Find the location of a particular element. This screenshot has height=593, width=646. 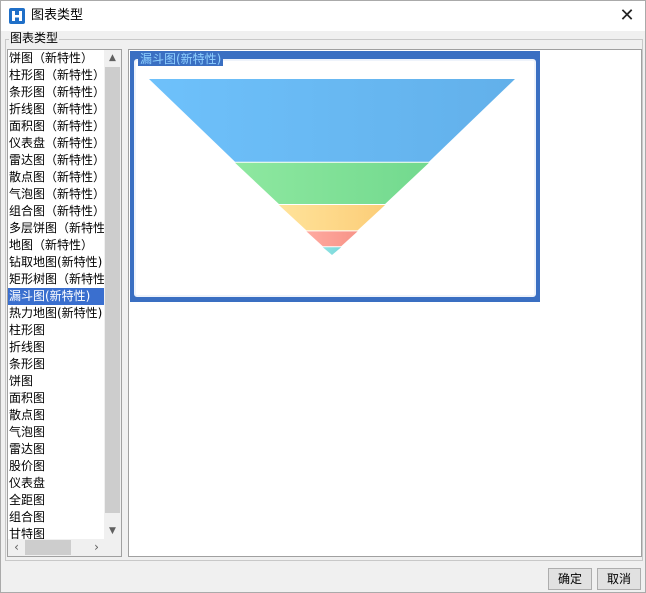

list-item: 面积图 is located at coordinates (56, 398).